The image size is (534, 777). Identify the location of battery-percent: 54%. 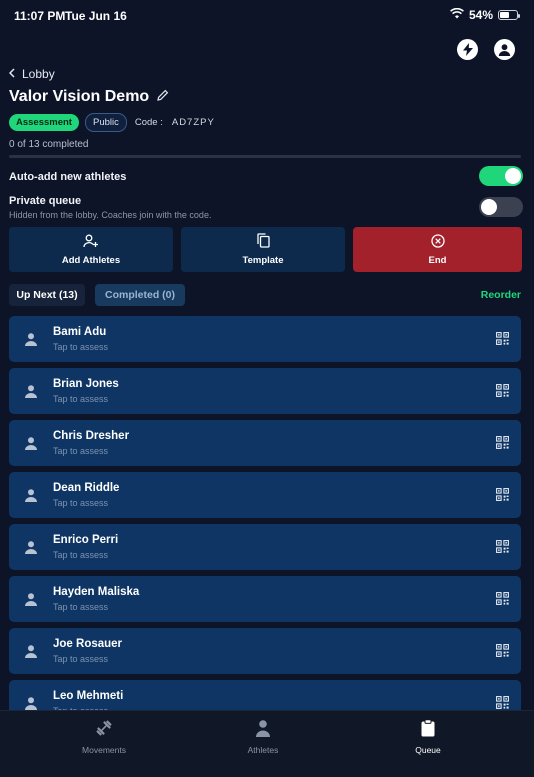
(480, 15).